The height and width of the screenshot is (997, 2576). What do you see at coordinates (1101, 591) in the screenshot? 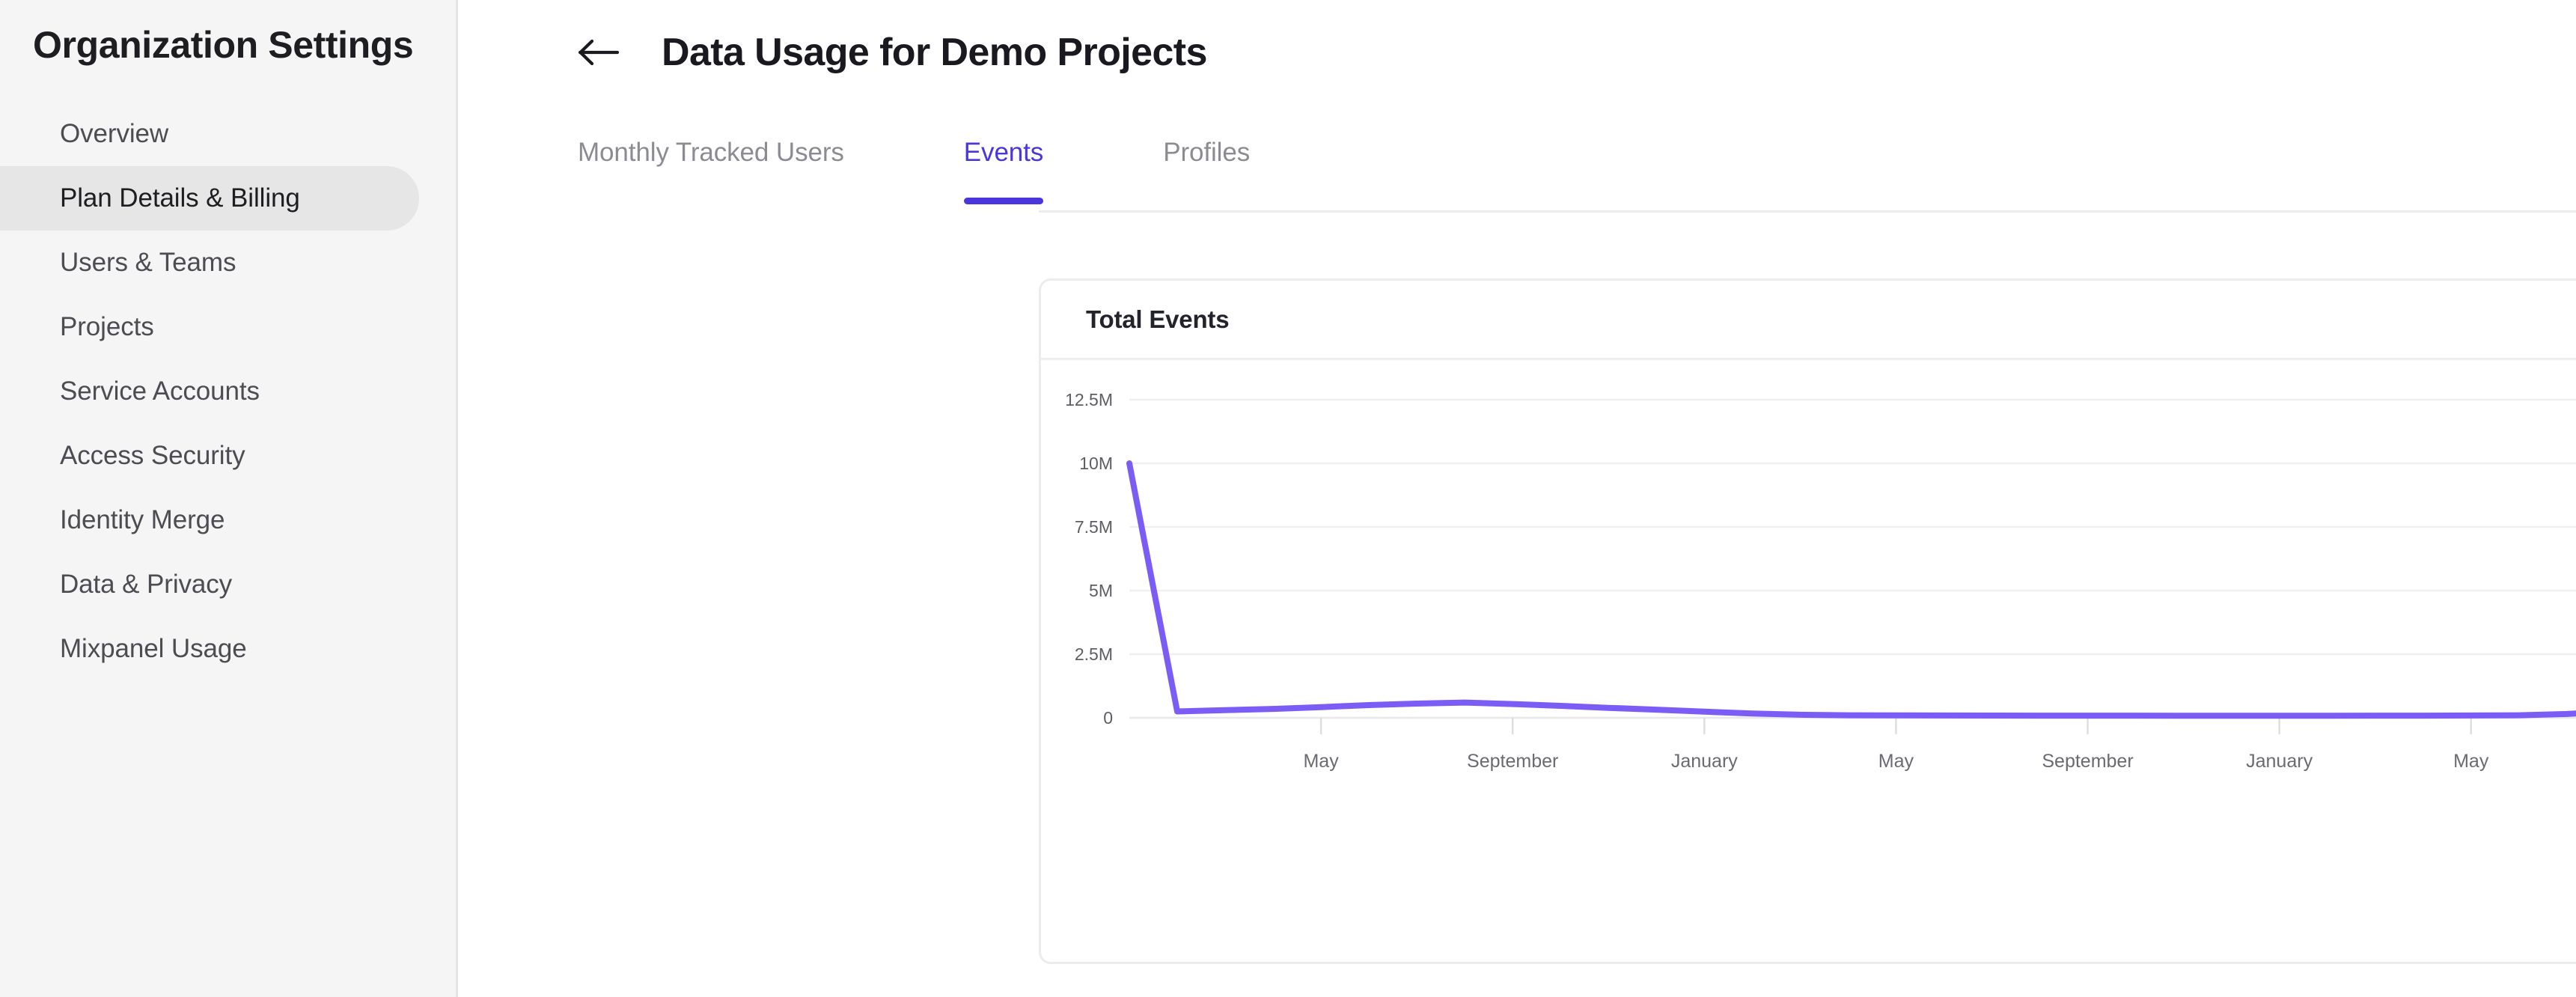
I see `y-axis-tick-label: 5M` at bounding box center [1101, 591].